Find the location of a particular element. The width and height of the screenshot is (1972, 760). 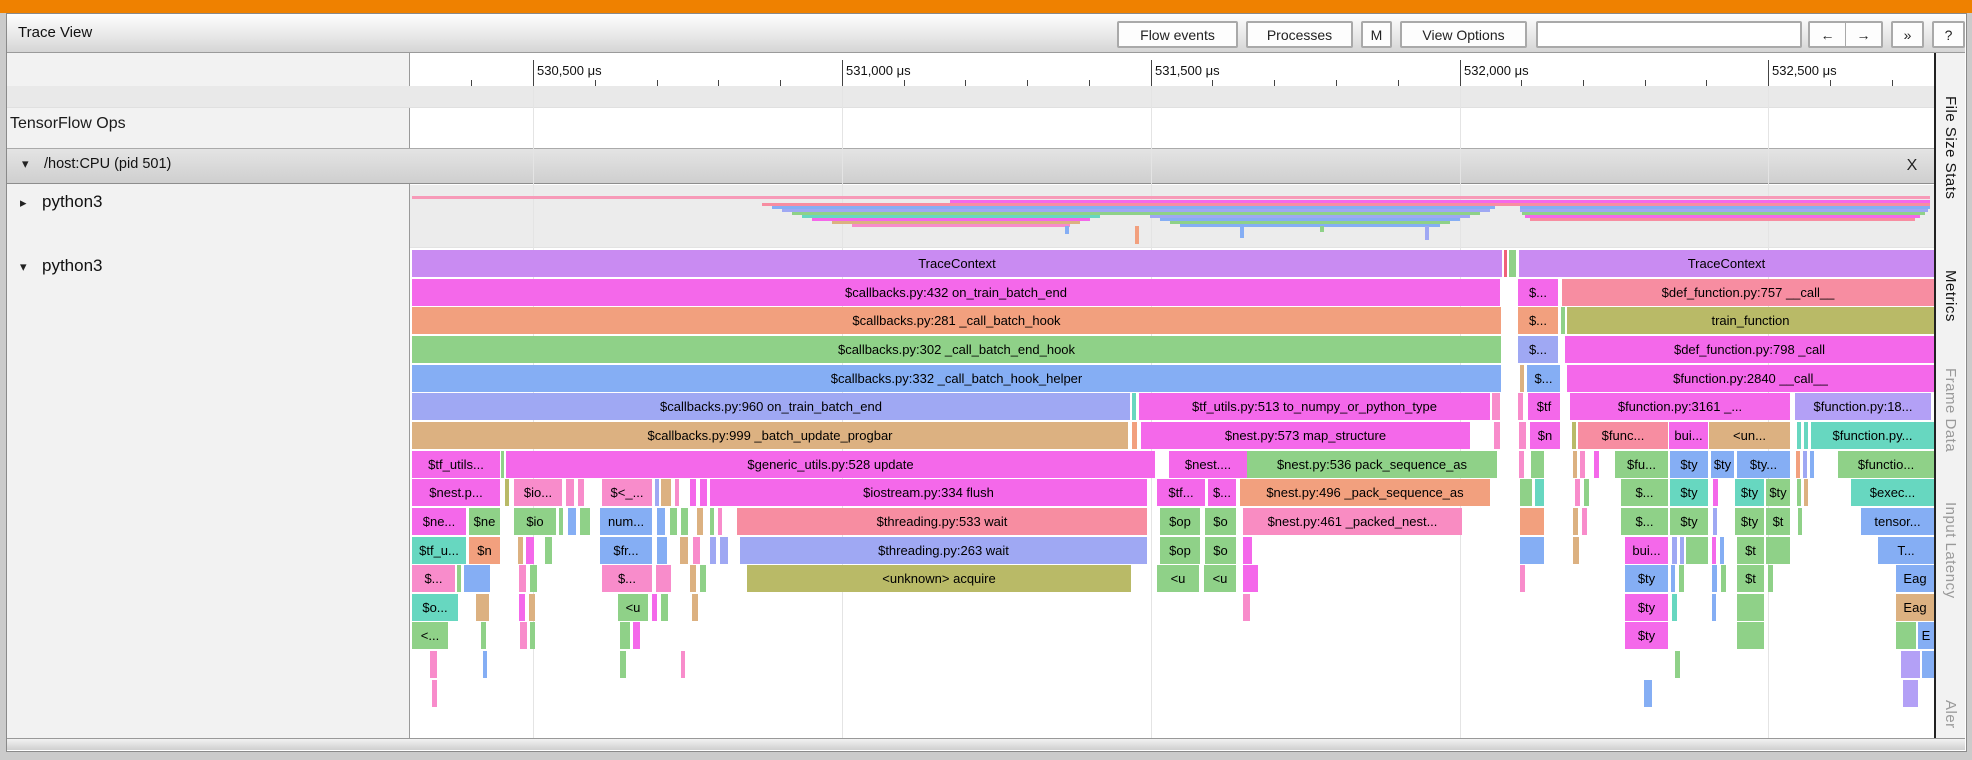

flame-segment: TraceContext is located at coordinates (957, 263).